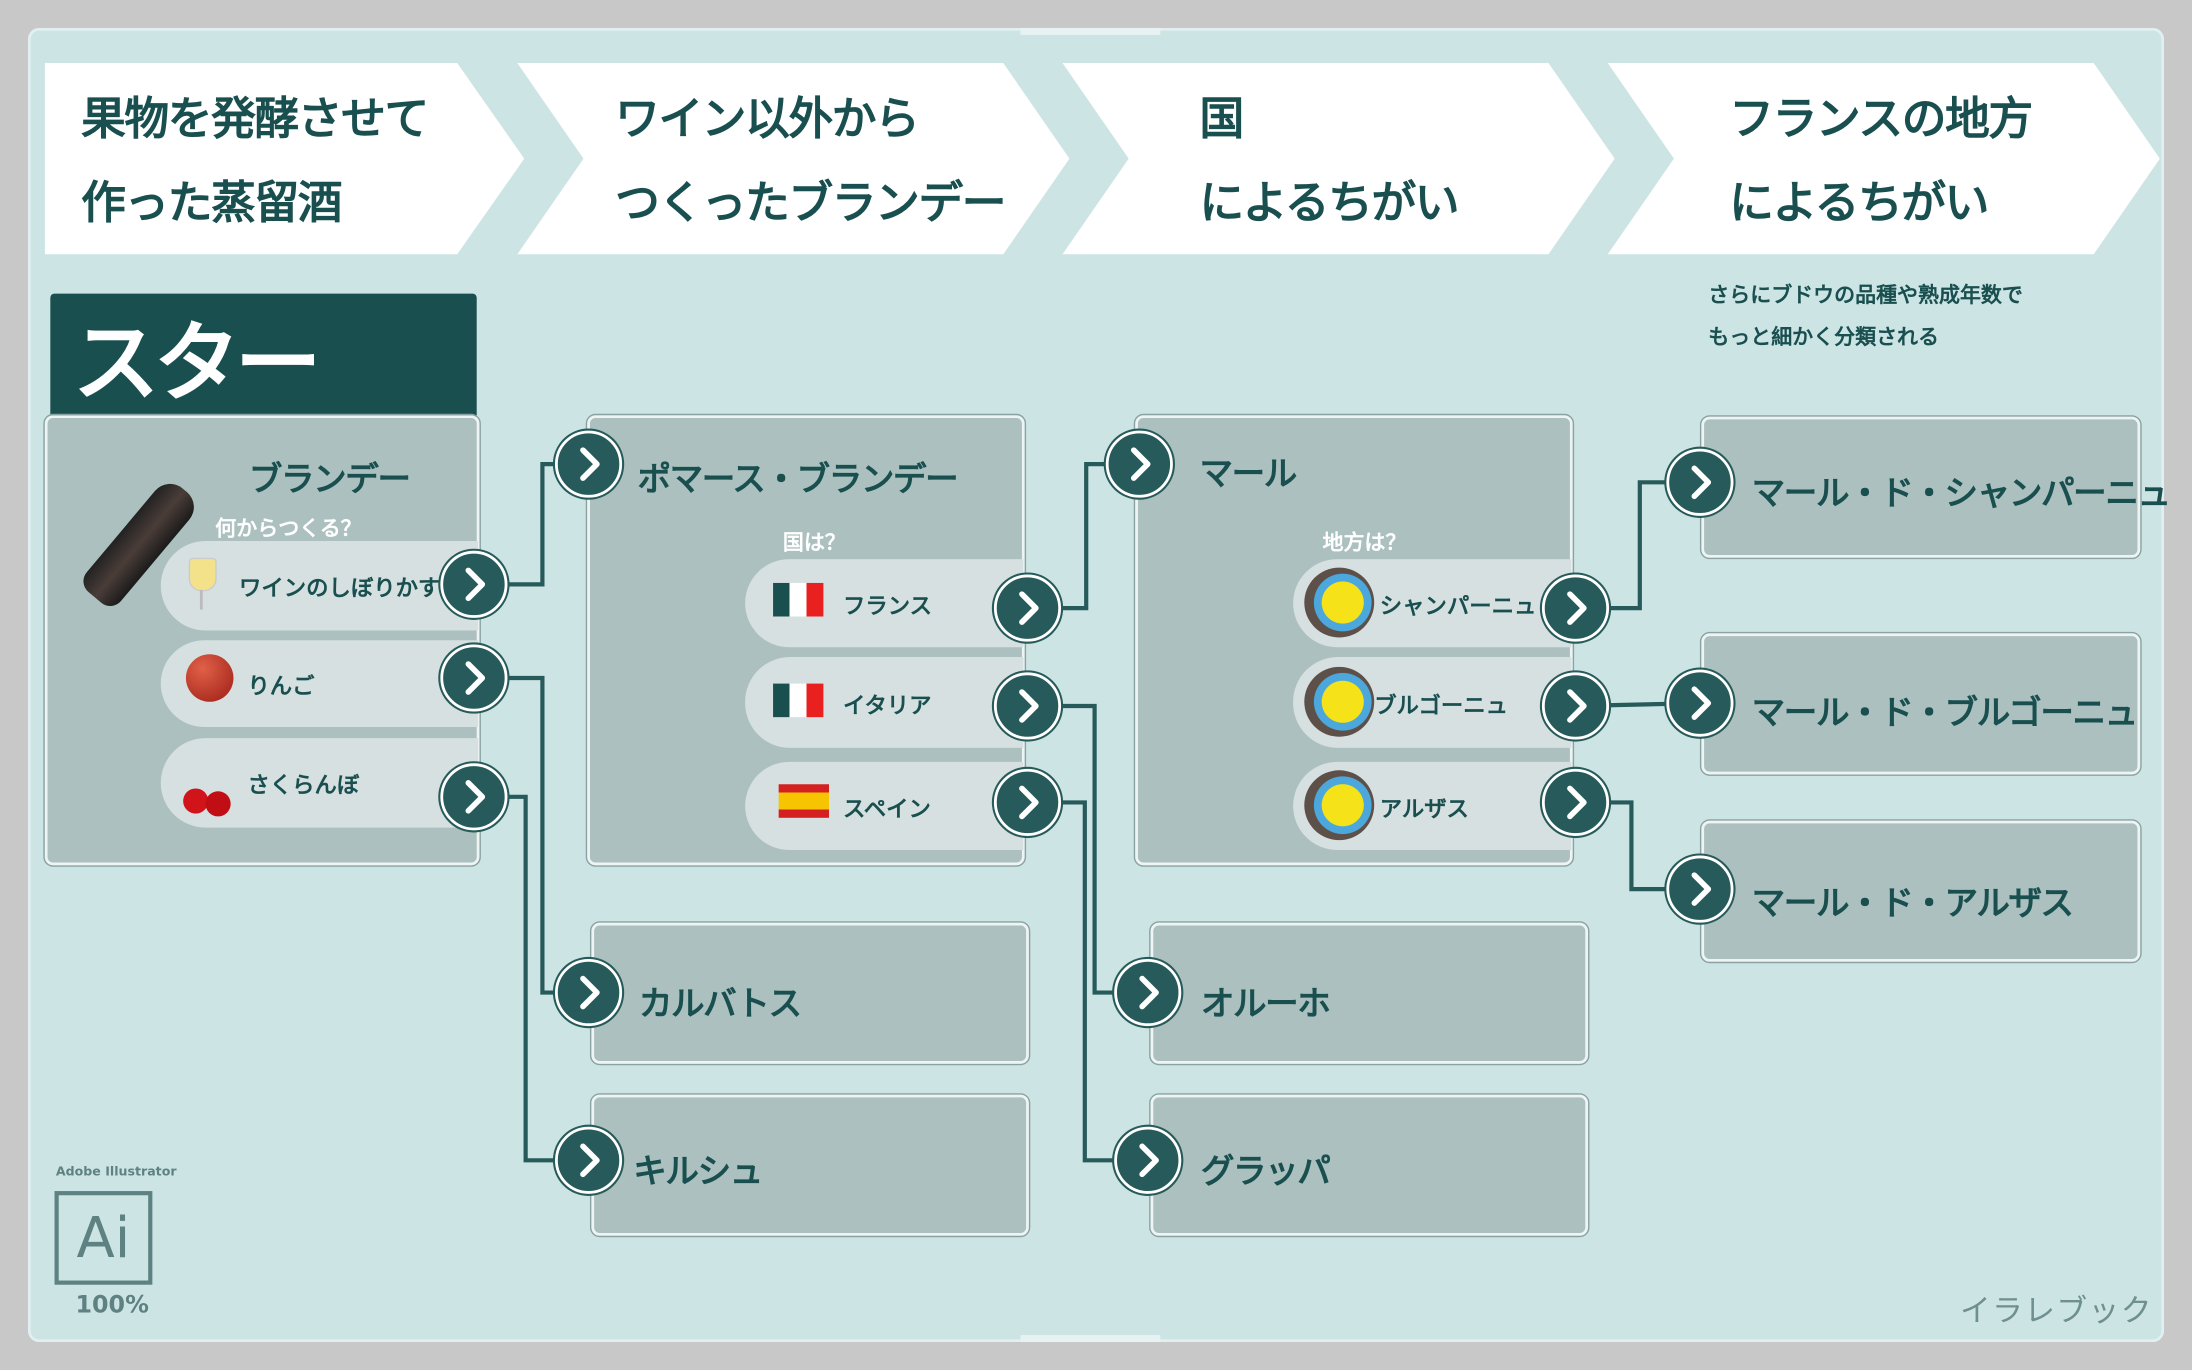 The width and height of the screenshot is (2192, 1370). I want to click on option-label: りんご, so click(281, 685).